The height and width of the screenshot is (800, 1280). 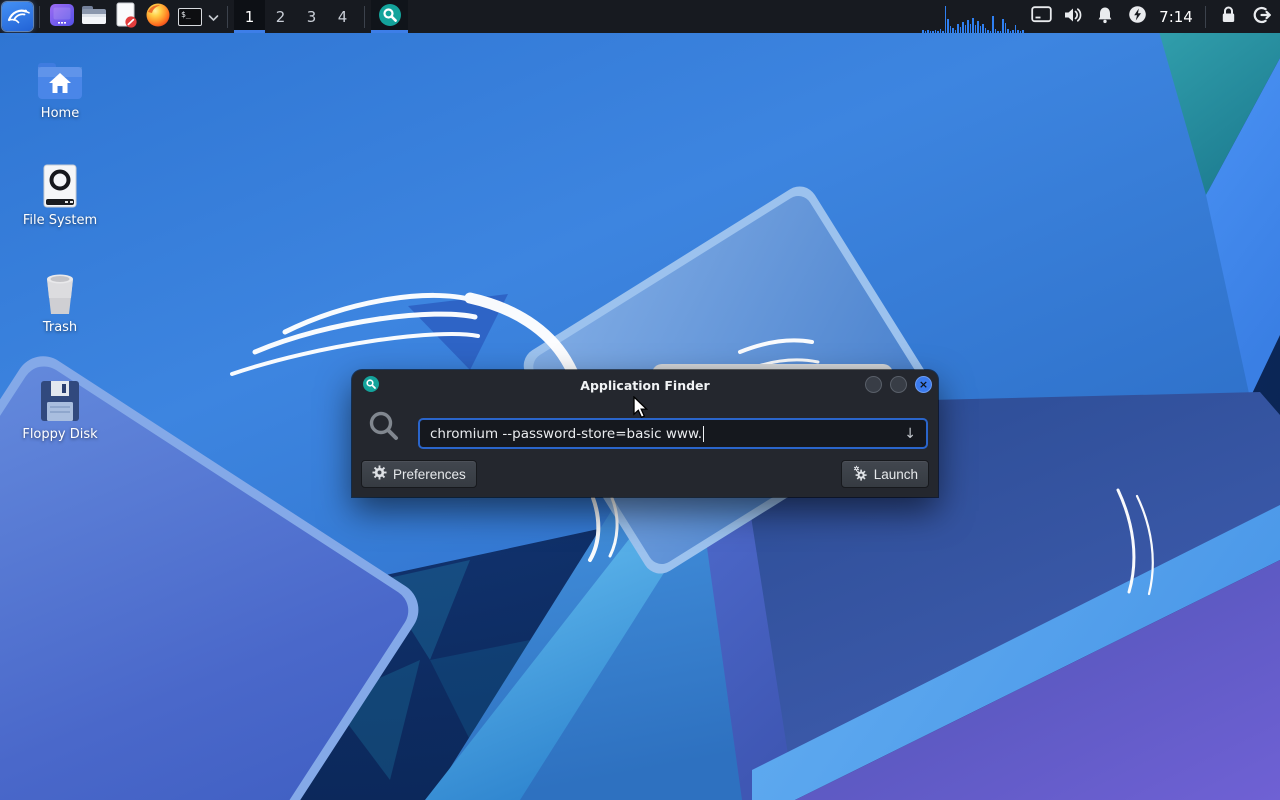 I want to click on firefox-icon, so click(x=158, y=17).